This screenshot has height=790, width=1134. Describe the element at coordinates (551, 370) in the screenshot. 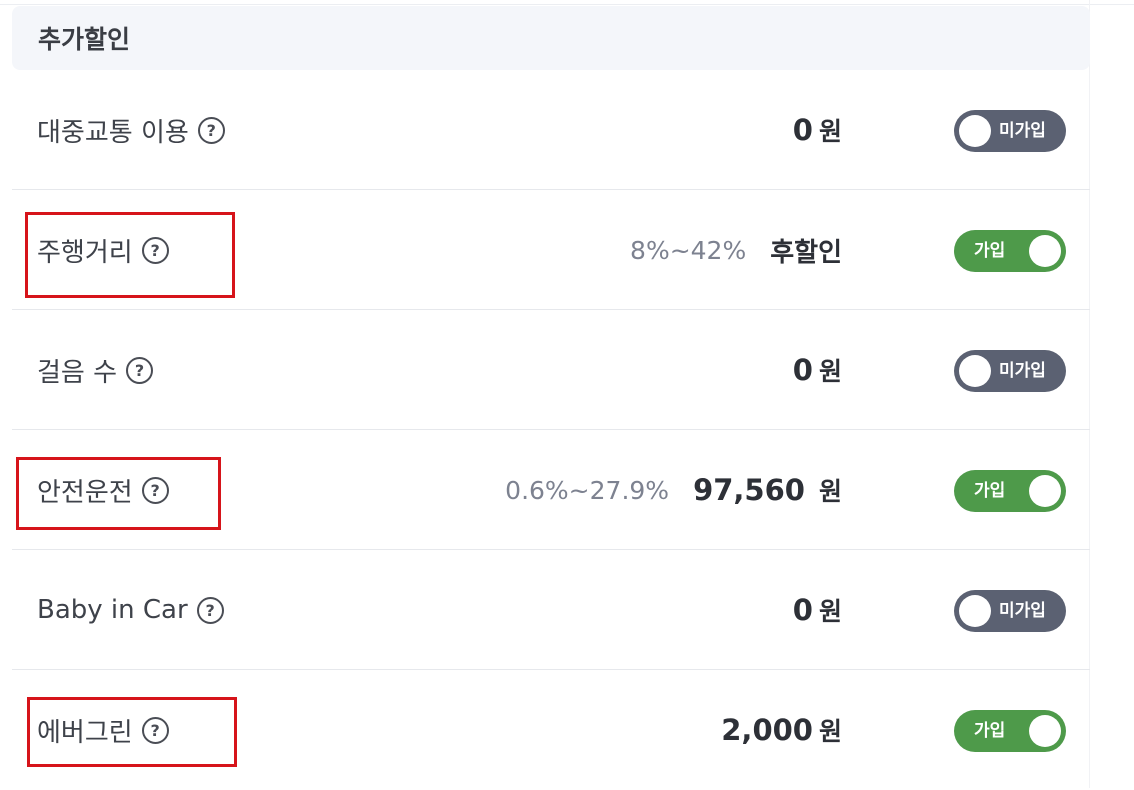

I see `discount-row-steps: 걸음 수 ? 0 원 미가입` at that location.